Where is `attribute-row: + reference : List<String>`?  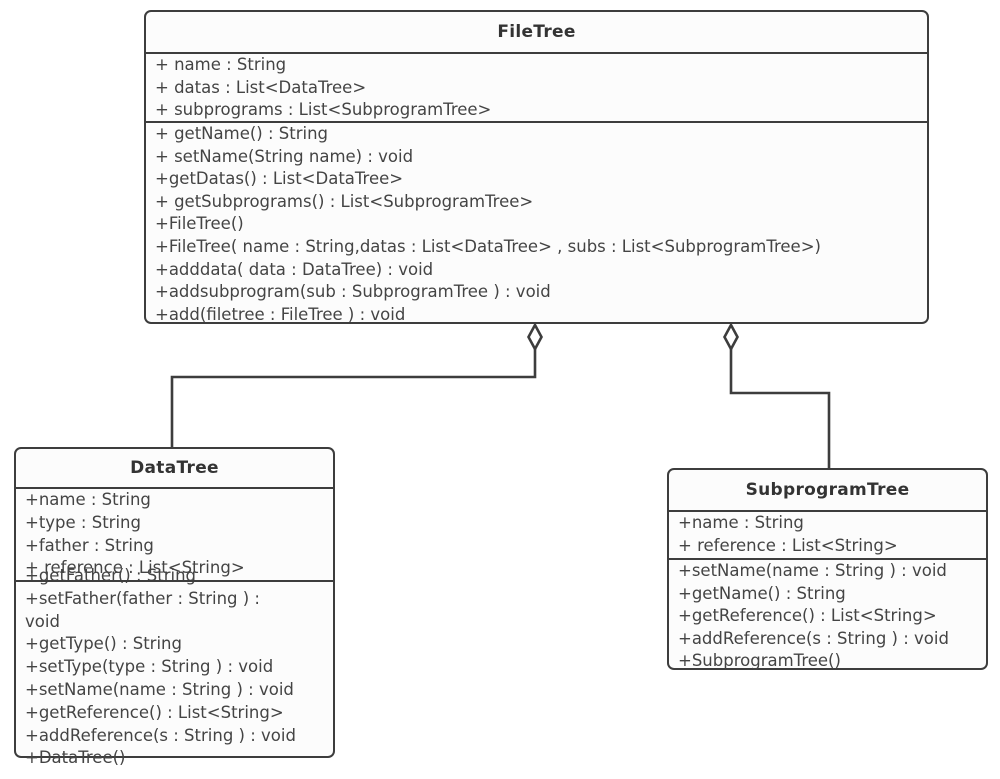 attribute-row: + reference : List<String> is located at coordinates (788, 545).